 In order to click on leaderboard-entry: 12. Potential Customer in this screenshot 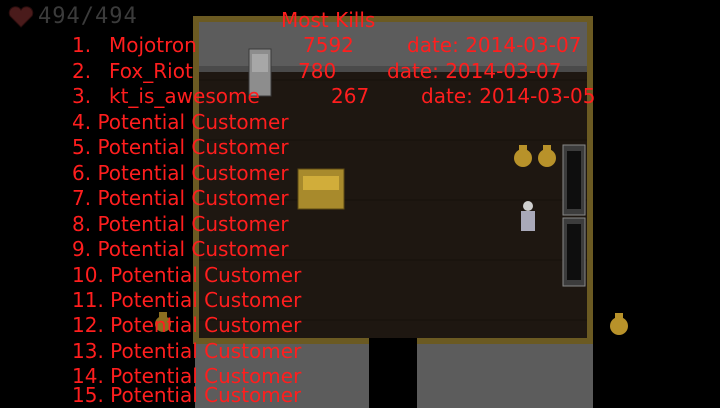, I will do `click(187, 325)`.